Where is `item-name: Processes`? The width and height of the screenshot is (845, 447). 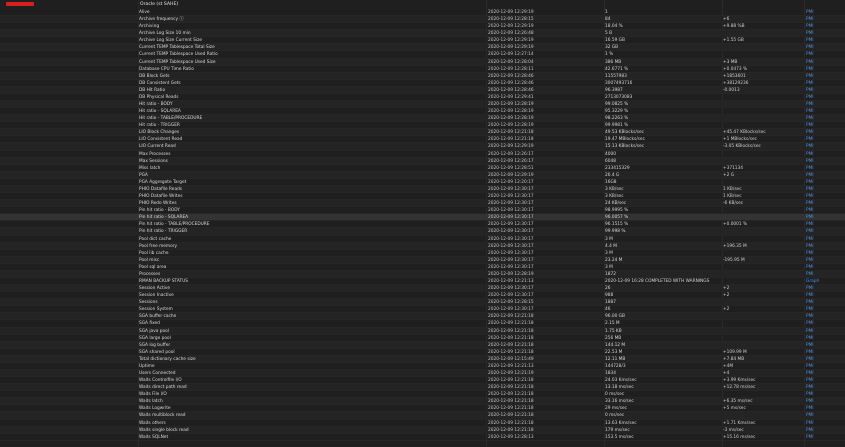 item-name: Processes is located at coordinates (150, 274).